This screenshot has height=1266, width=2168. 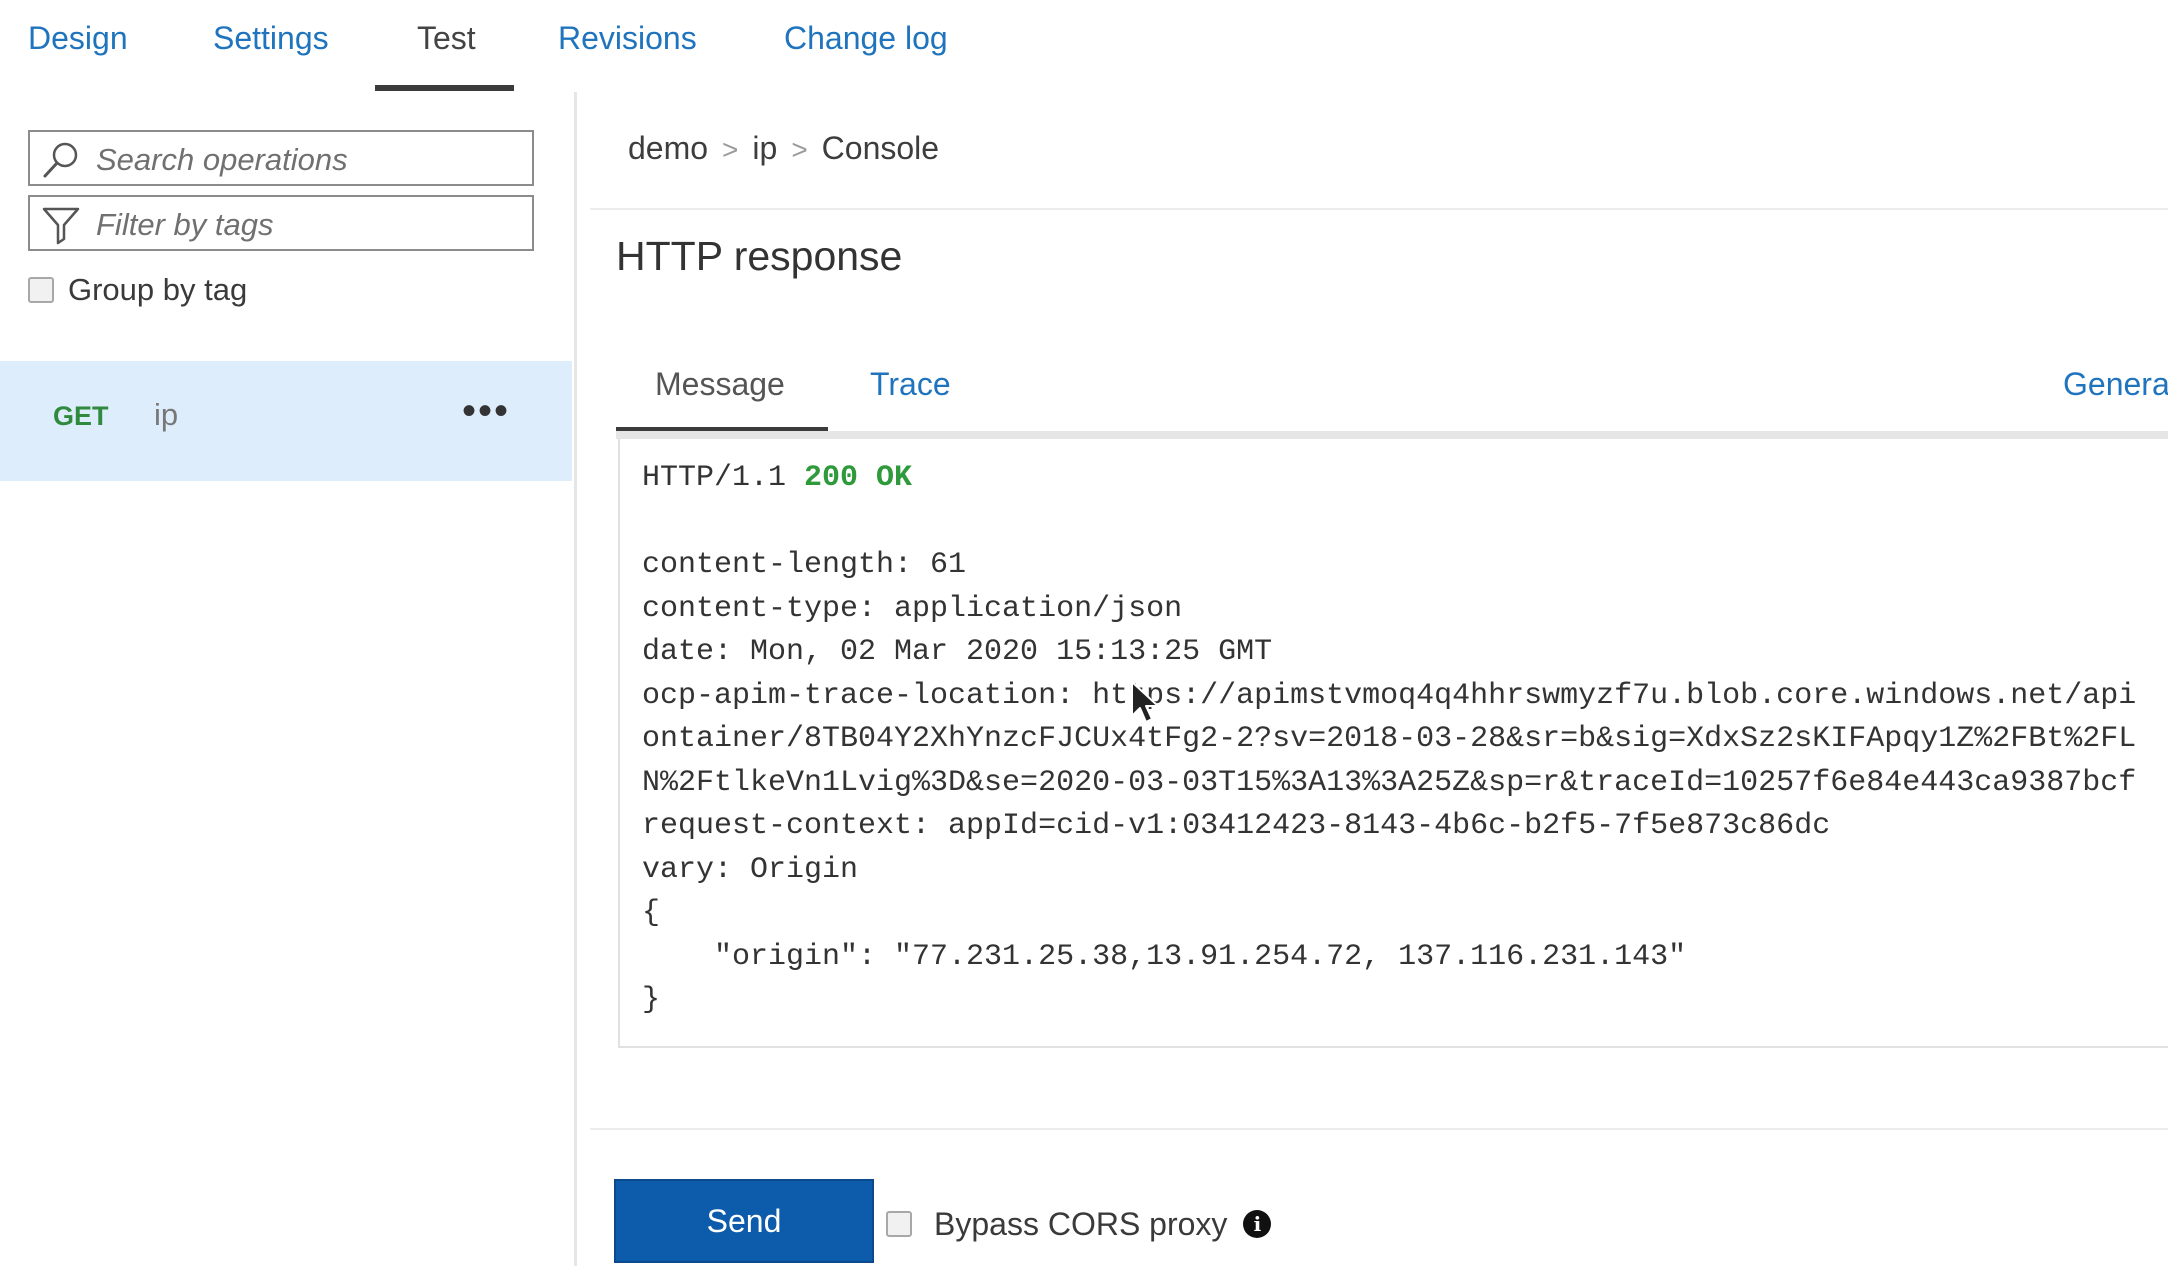 I want to click on mouse-cursor-icon, so click(x=1145, y=702).